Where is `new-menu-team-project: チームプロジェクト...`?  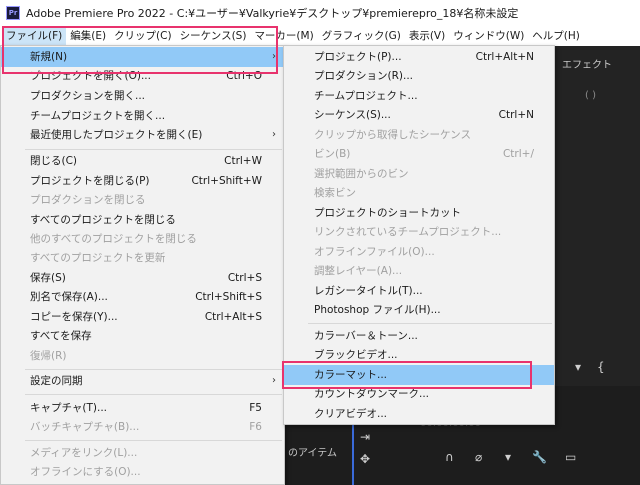 new-menu-team-project: チームプロジェクト... is located at coordinates (419, 96).